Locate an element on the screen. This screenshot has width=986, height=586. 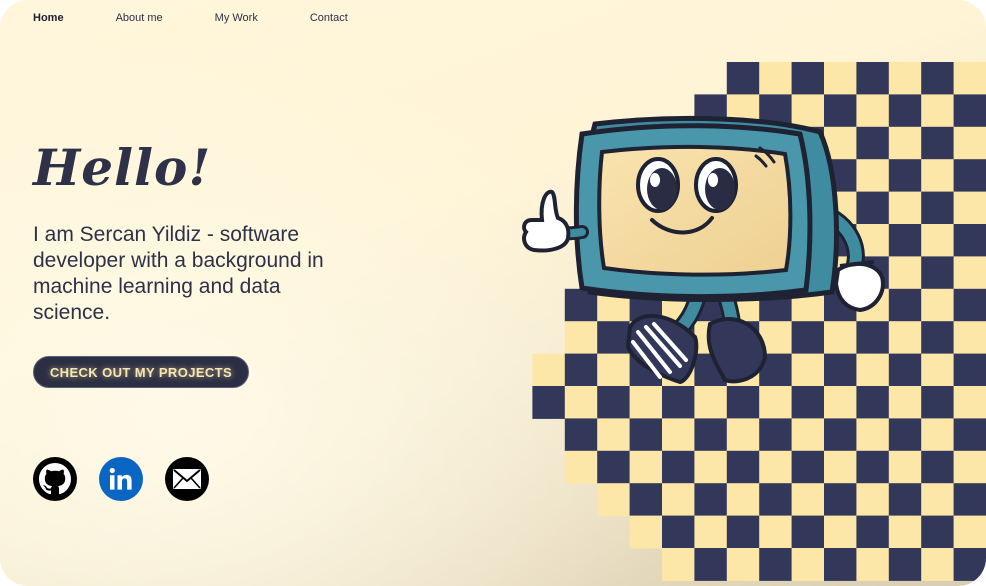
top-nav: Home About me My Work Contact is located at coordinates (216, 18).